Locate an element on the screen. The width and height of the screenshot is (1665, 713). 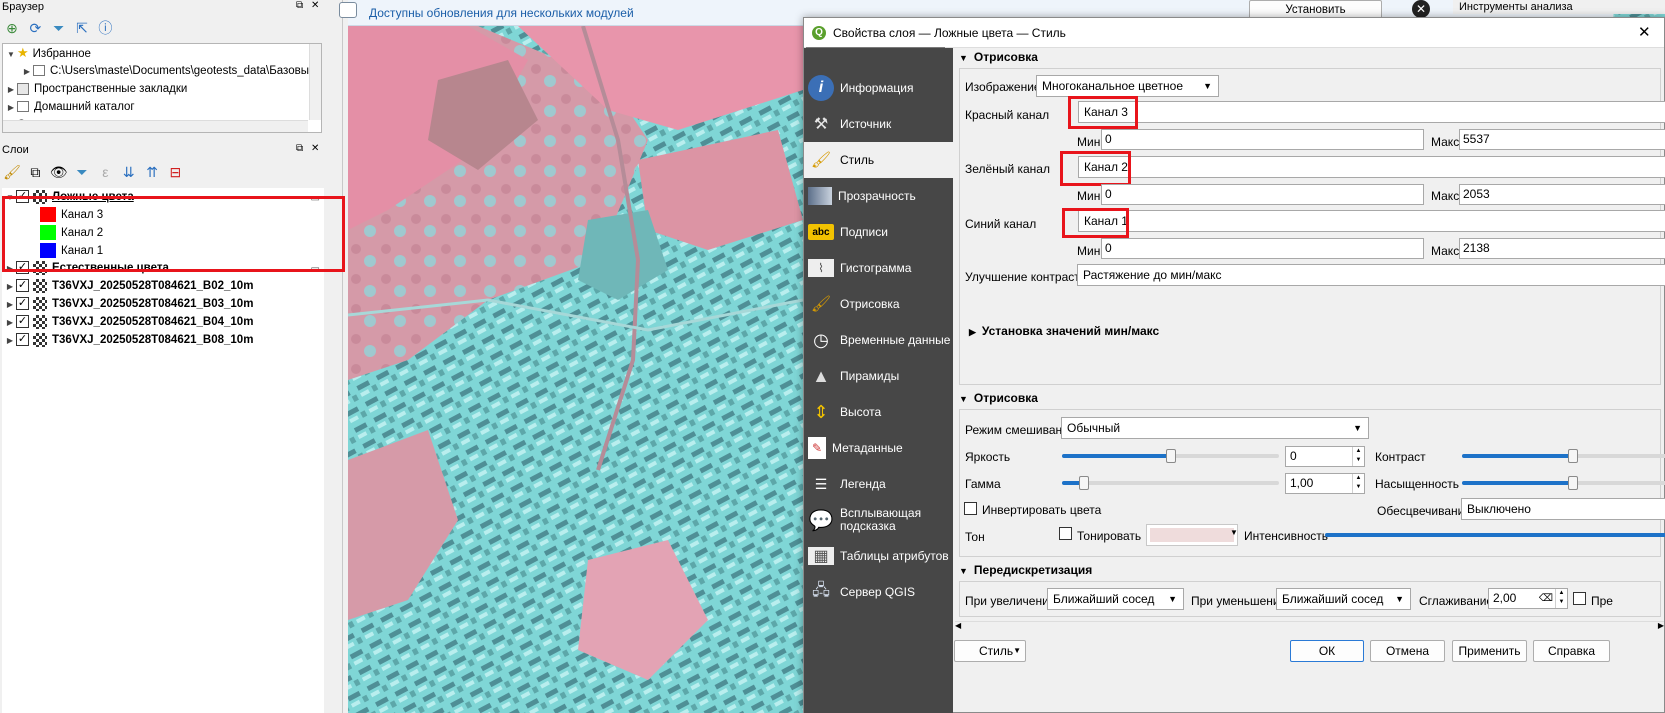
green-max-input: 2053 is located at coordinates (1562, 194).